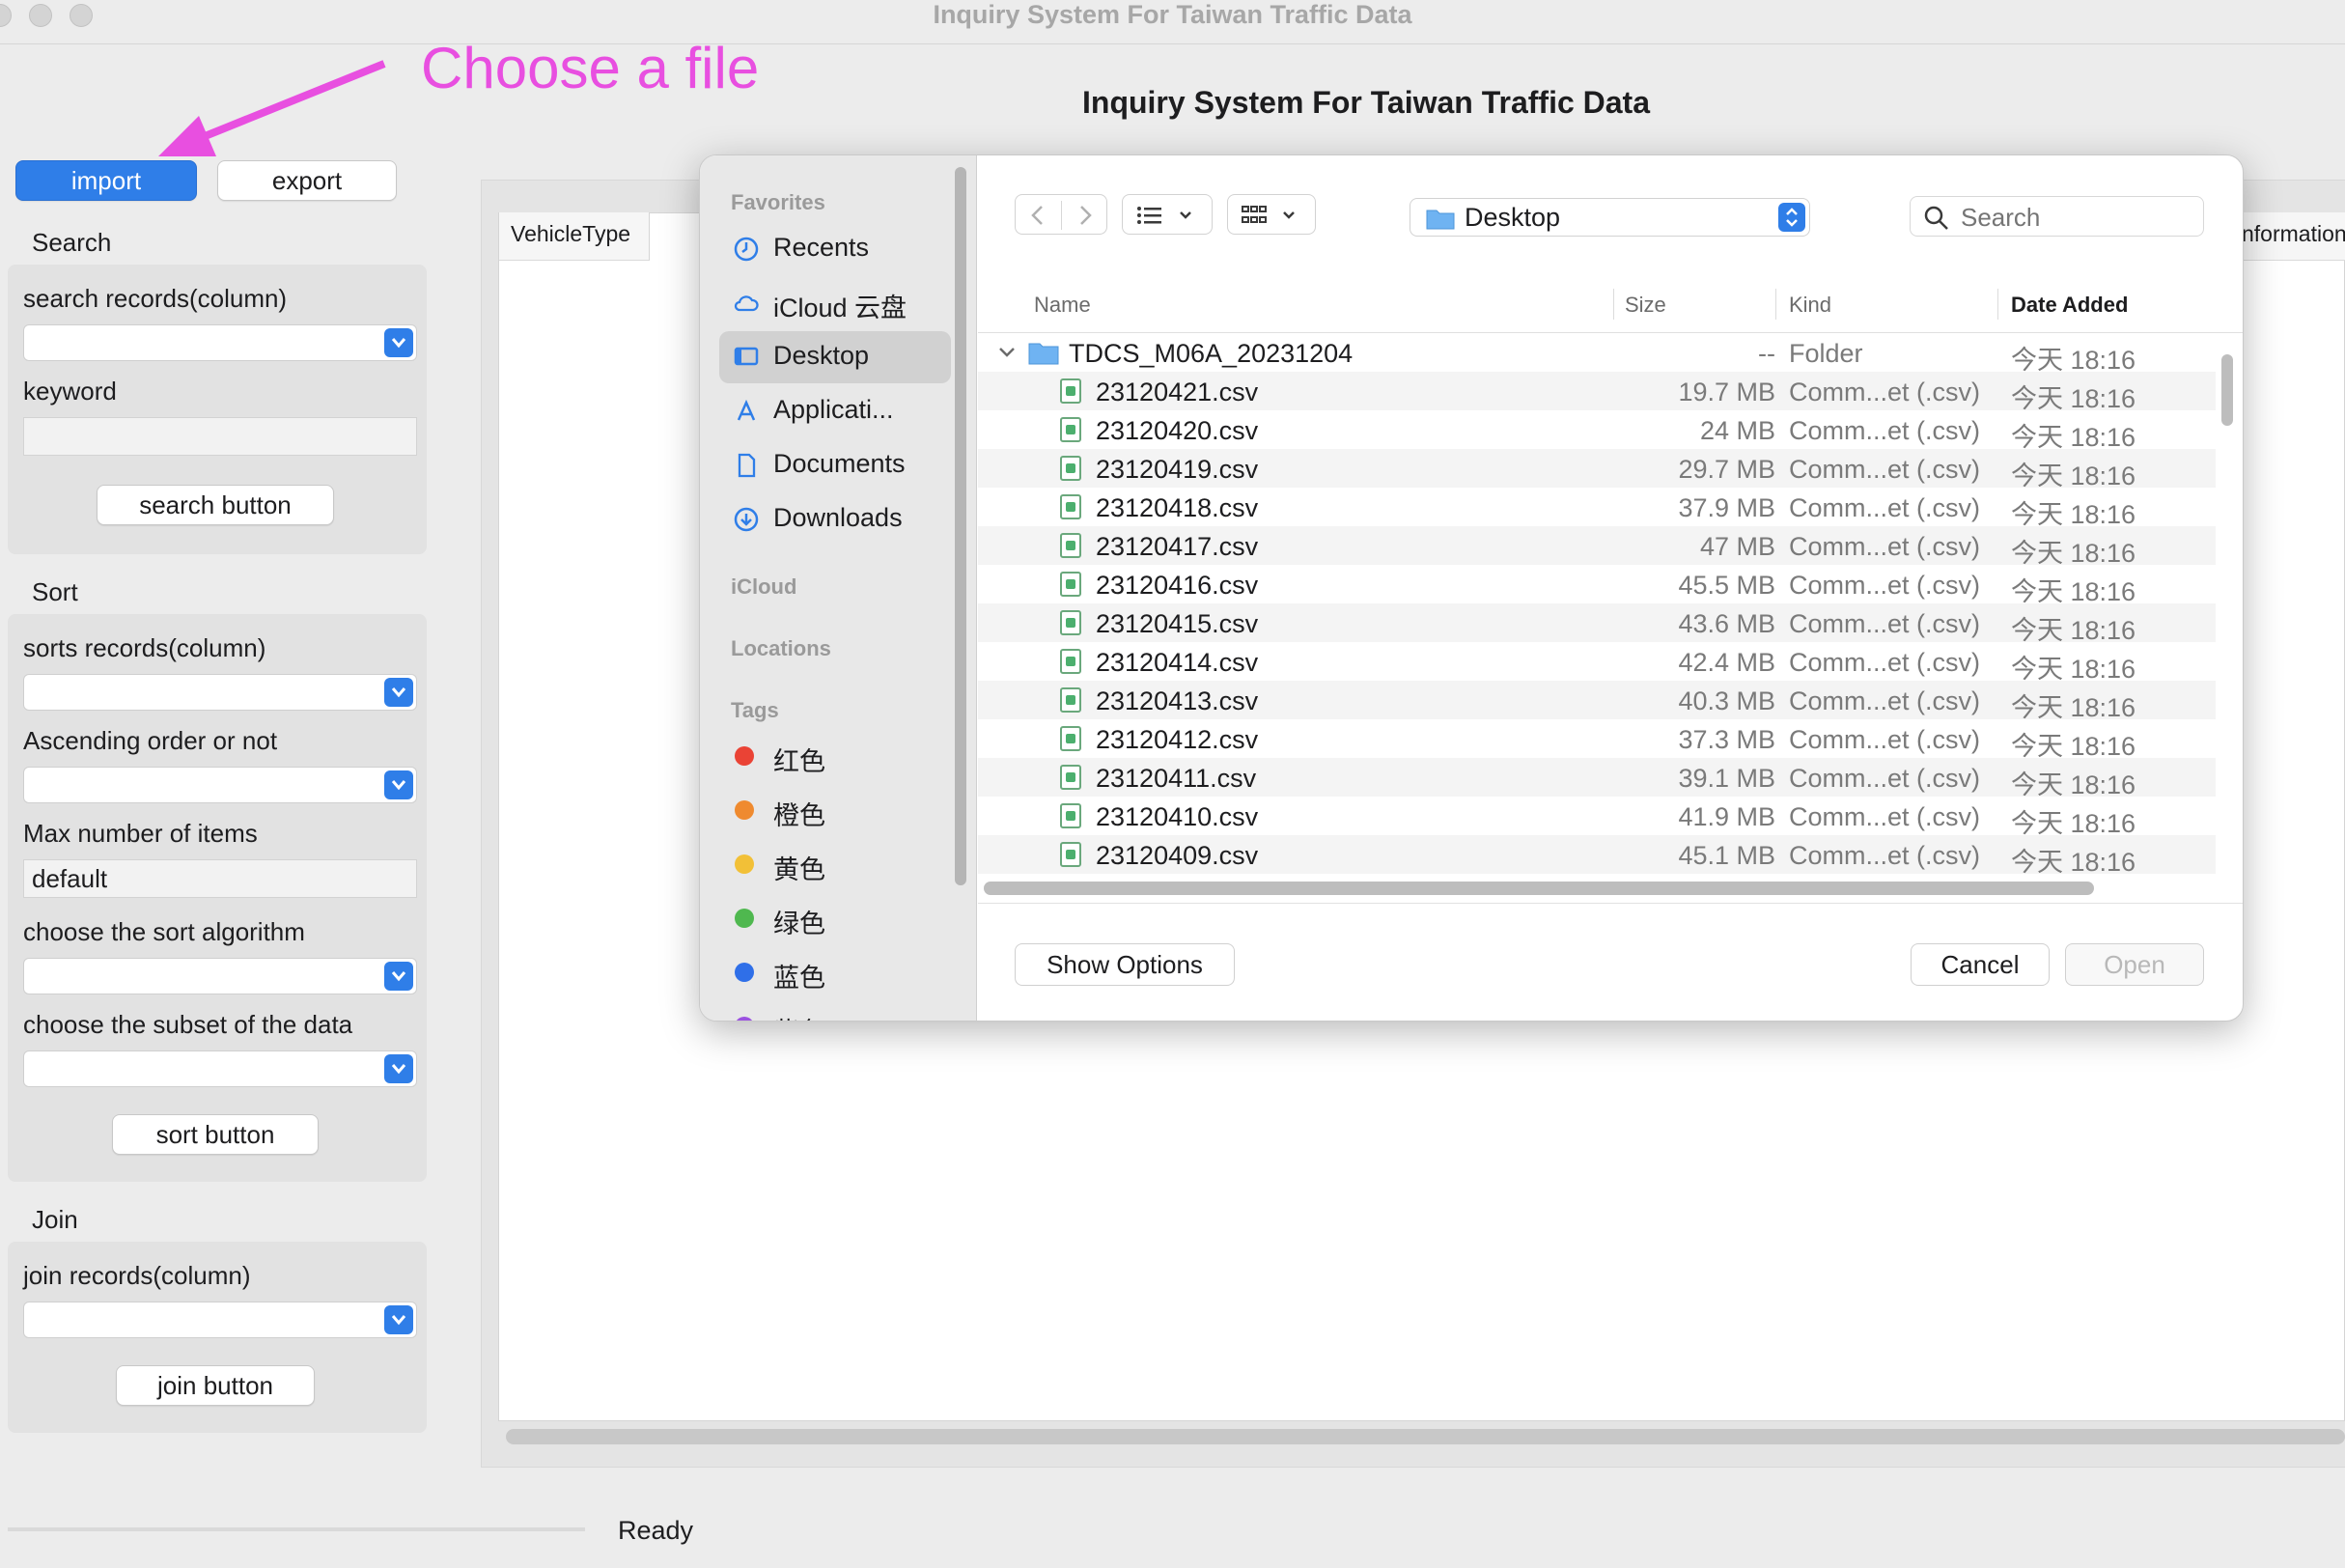 This screenshot has width=2345, height=1568. I want to click on max-items-input: default, so click(220, 879).